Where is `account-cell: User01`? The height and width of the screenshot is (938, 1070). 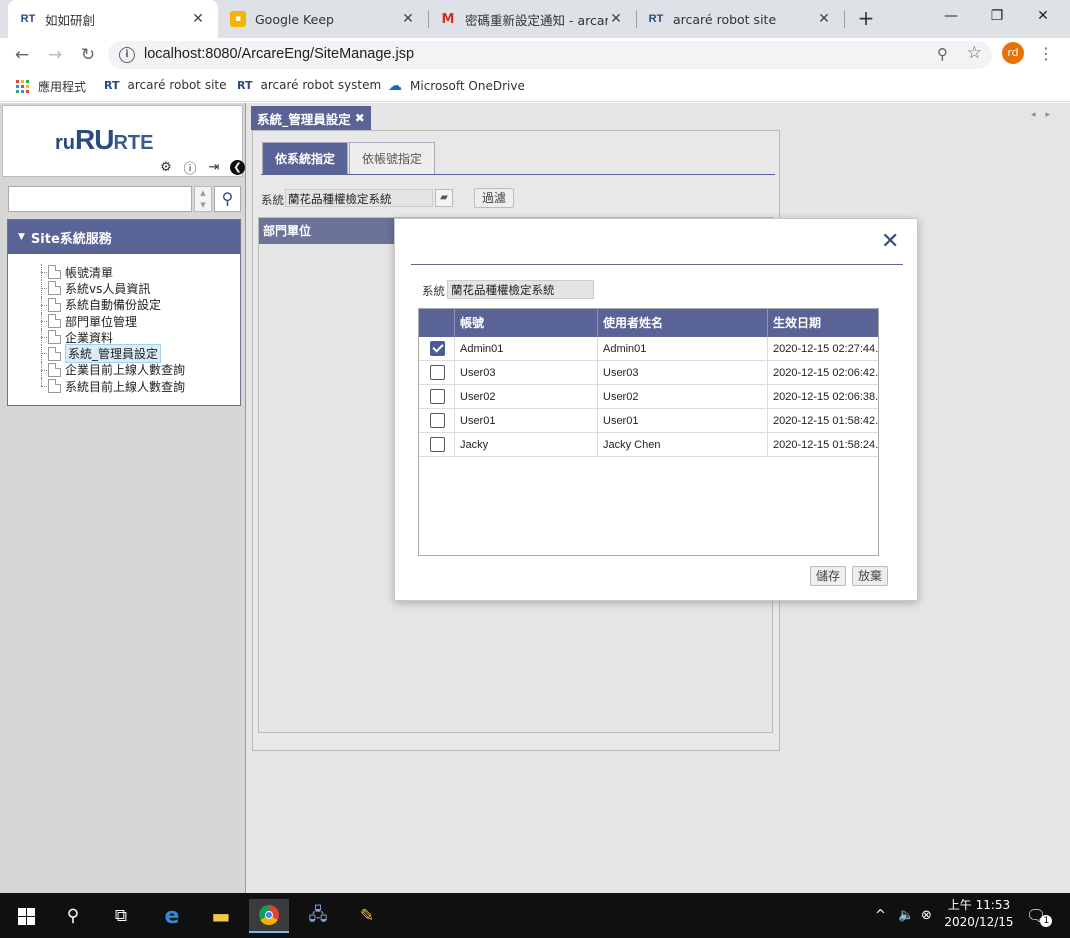 account-cell: User01 is located at coordinates (526, 421).